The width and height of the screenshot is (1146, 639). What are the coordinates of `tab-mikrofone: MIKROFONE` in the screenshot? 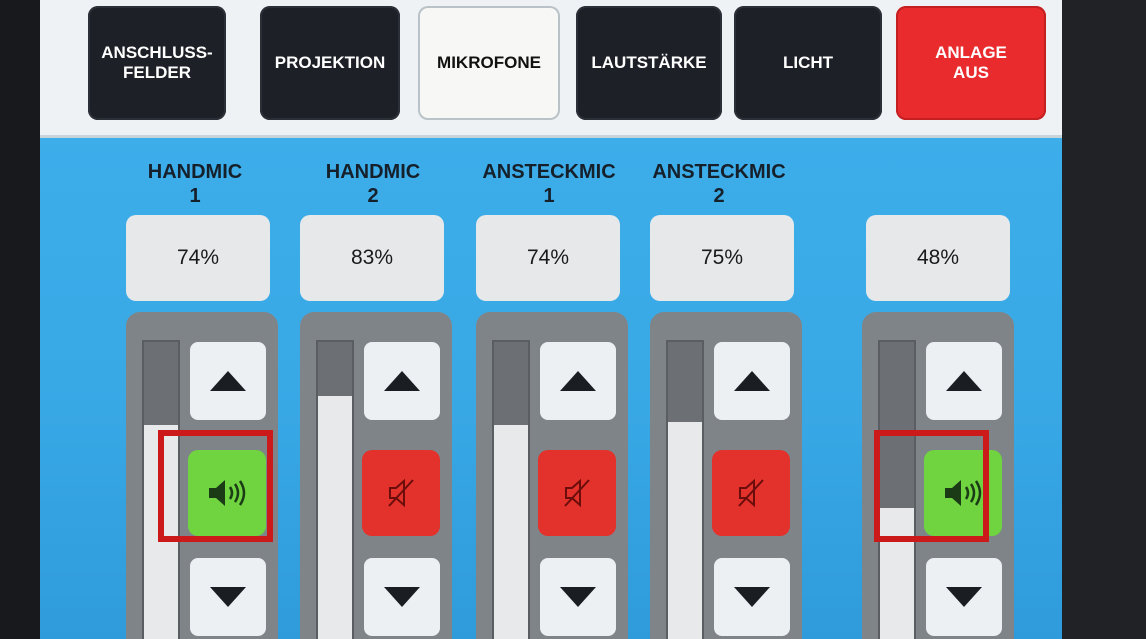 It's located at (489, 63).